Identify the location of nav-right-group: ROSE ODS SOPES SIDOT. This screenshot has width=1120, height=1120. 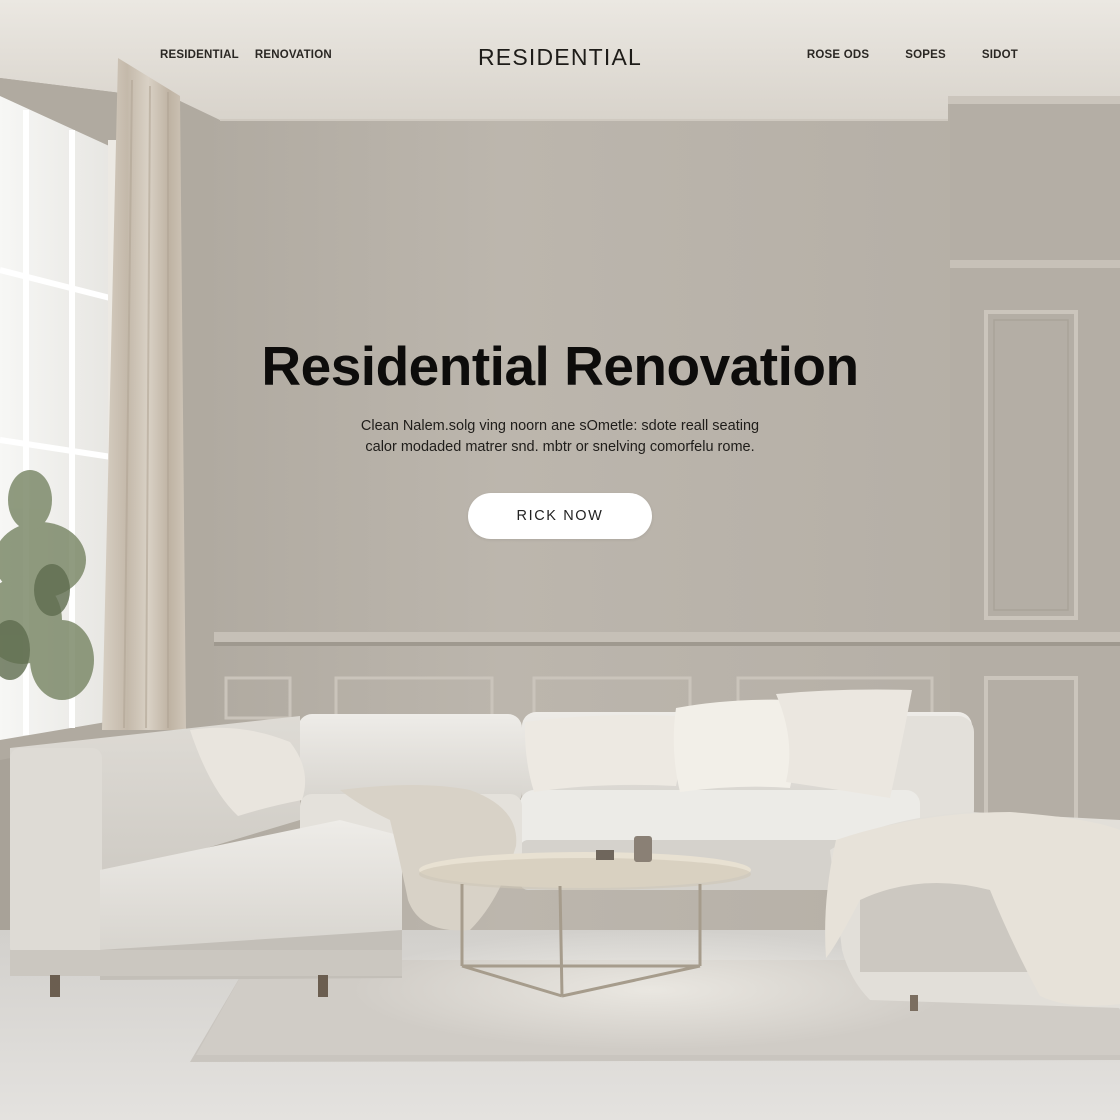
(912, 55).